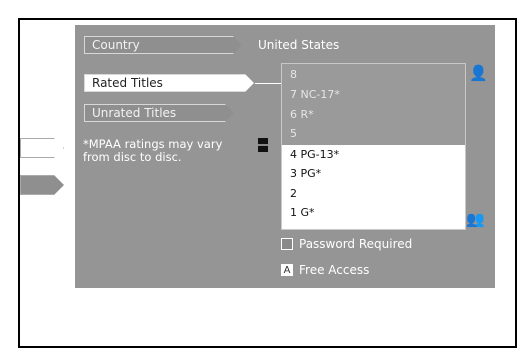 The image size is (532, 352). I want to click on country-button: Country, so click(163, 45).